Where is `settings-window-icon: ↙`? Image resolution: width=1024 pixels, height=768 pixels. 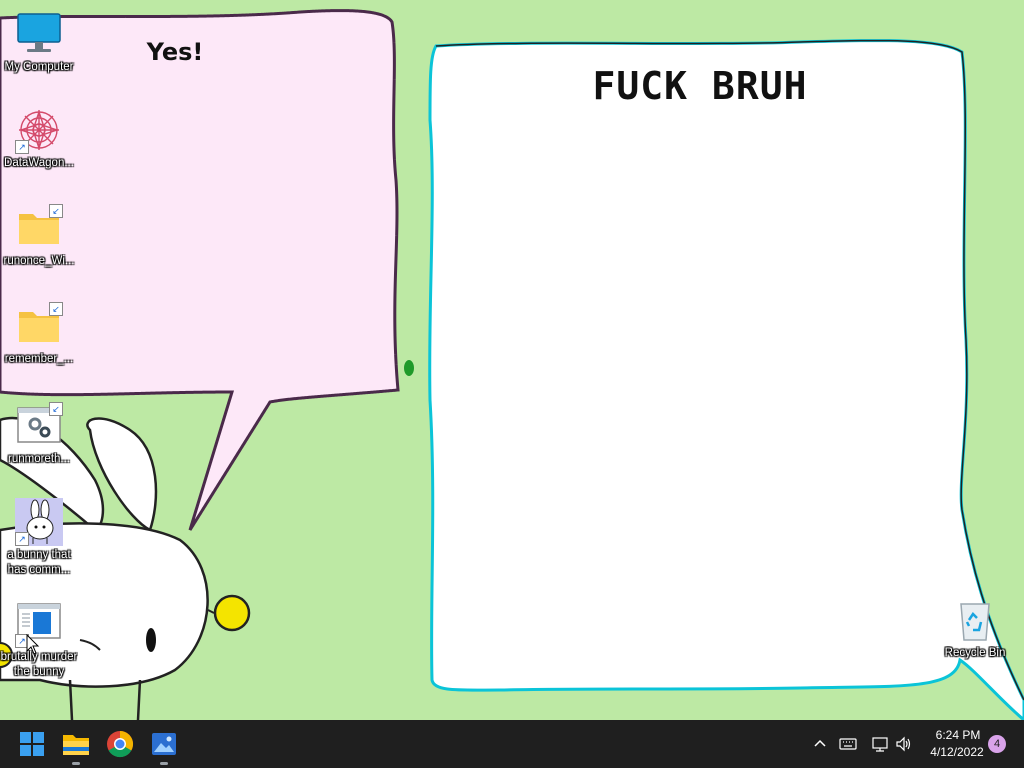 settings-window-icon: ↙ is located at coordinates (39, 426).